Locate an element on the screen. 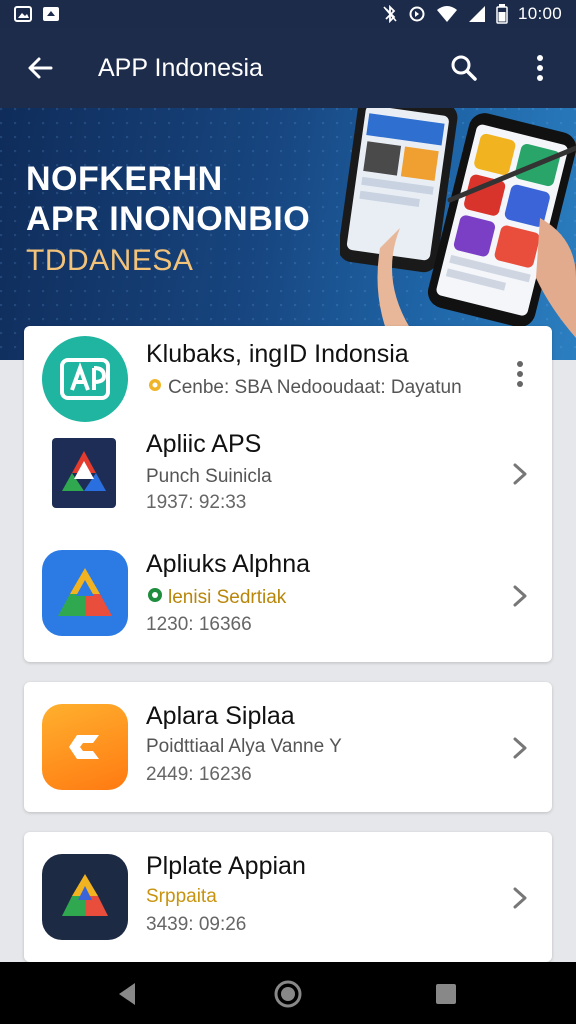 The height and width of the screenshot is (1024, 576). app-subtitle: Cenbe: SBA Nedooudaat: Dayatun is located at coordinates (304, 388).